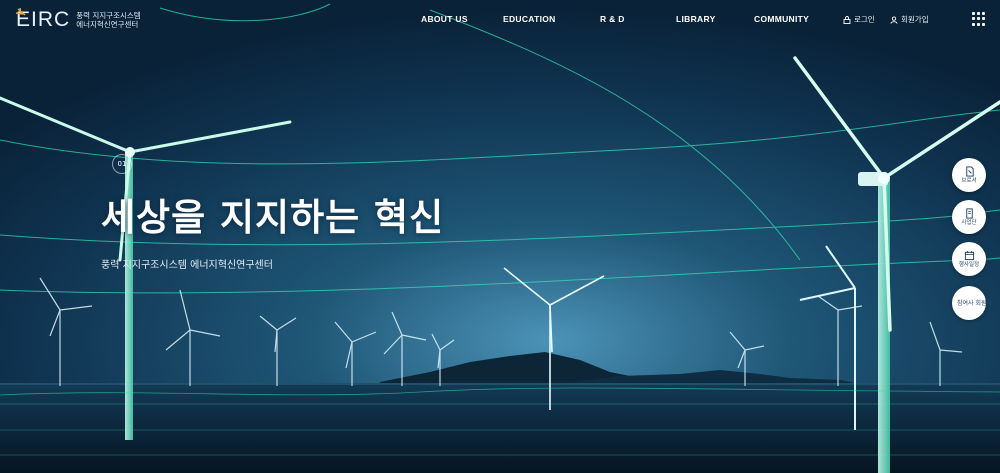 The height and width of the screenshot is (473, 1000). What do you see at coordinates (979, 19) in the screenshot?
I see `grid-menu-icon` at bounding box center [979, 19].